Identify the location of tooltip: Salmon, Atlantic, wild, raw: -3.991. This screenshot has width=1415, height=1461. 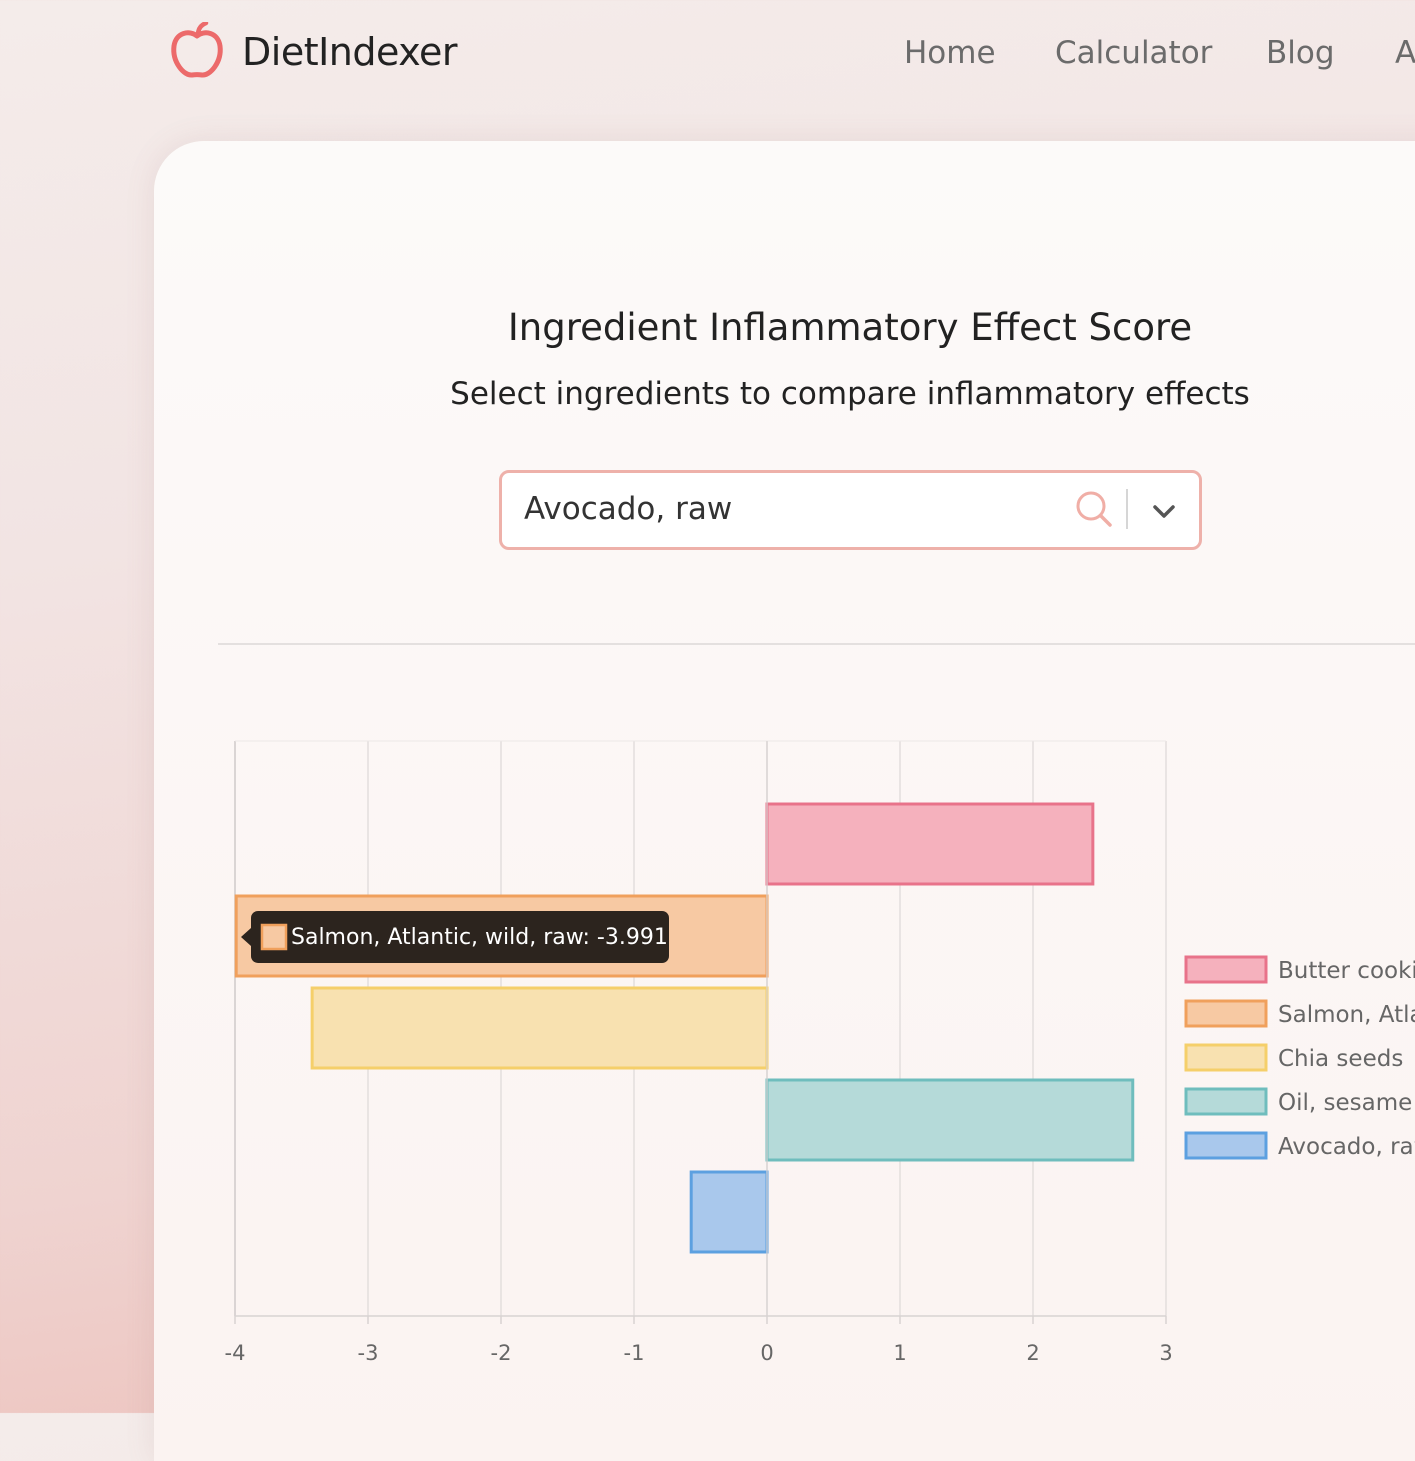
(455, 937).